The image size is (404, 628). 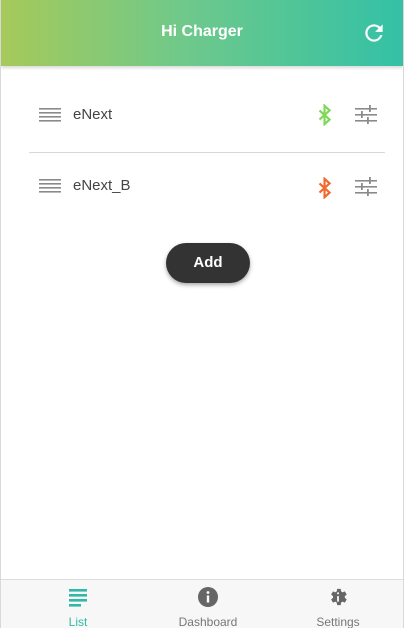 I want to click on list-item: eNext_B, so click(x=207, y=189).